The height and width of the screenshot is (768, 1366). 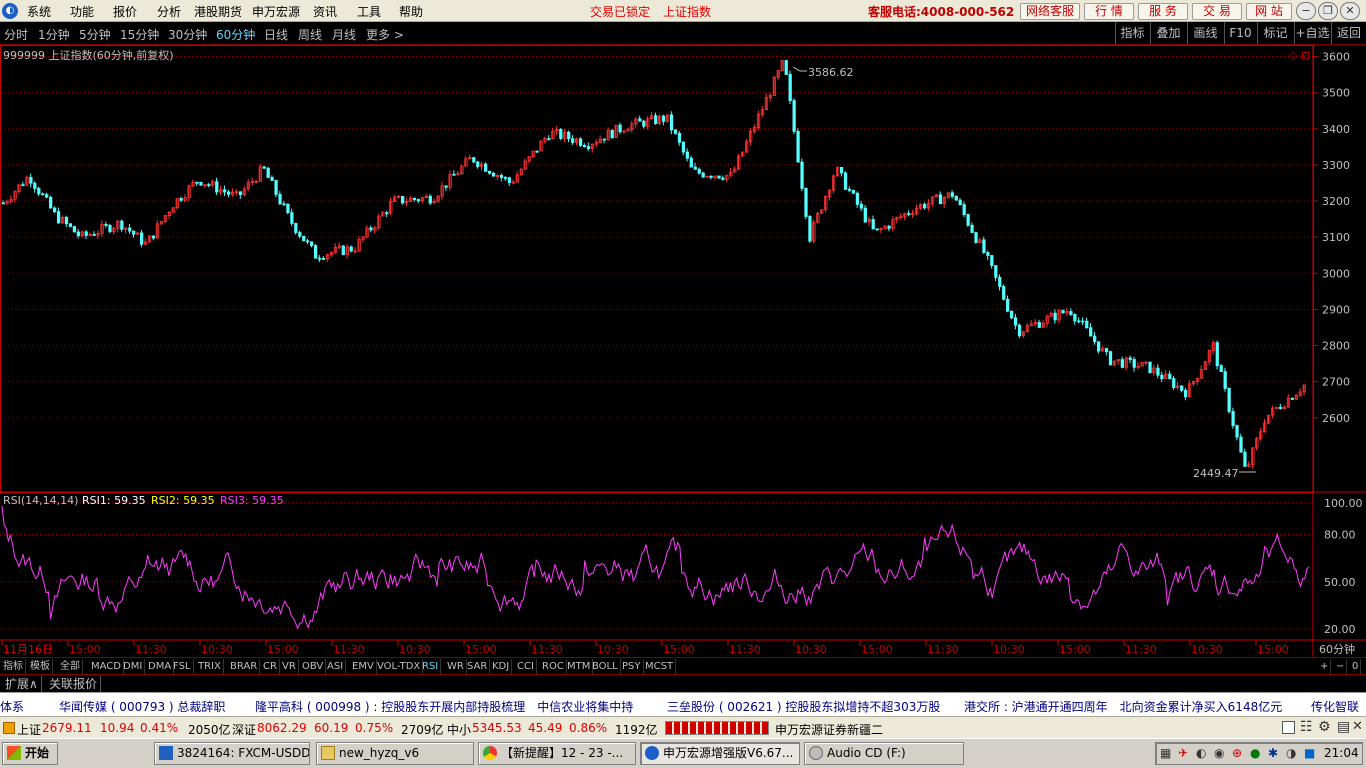 What do you see at coordinates (385, 34) in the screenshot?
I see `period-more: 更多 >` at bounding box center [385, 34].